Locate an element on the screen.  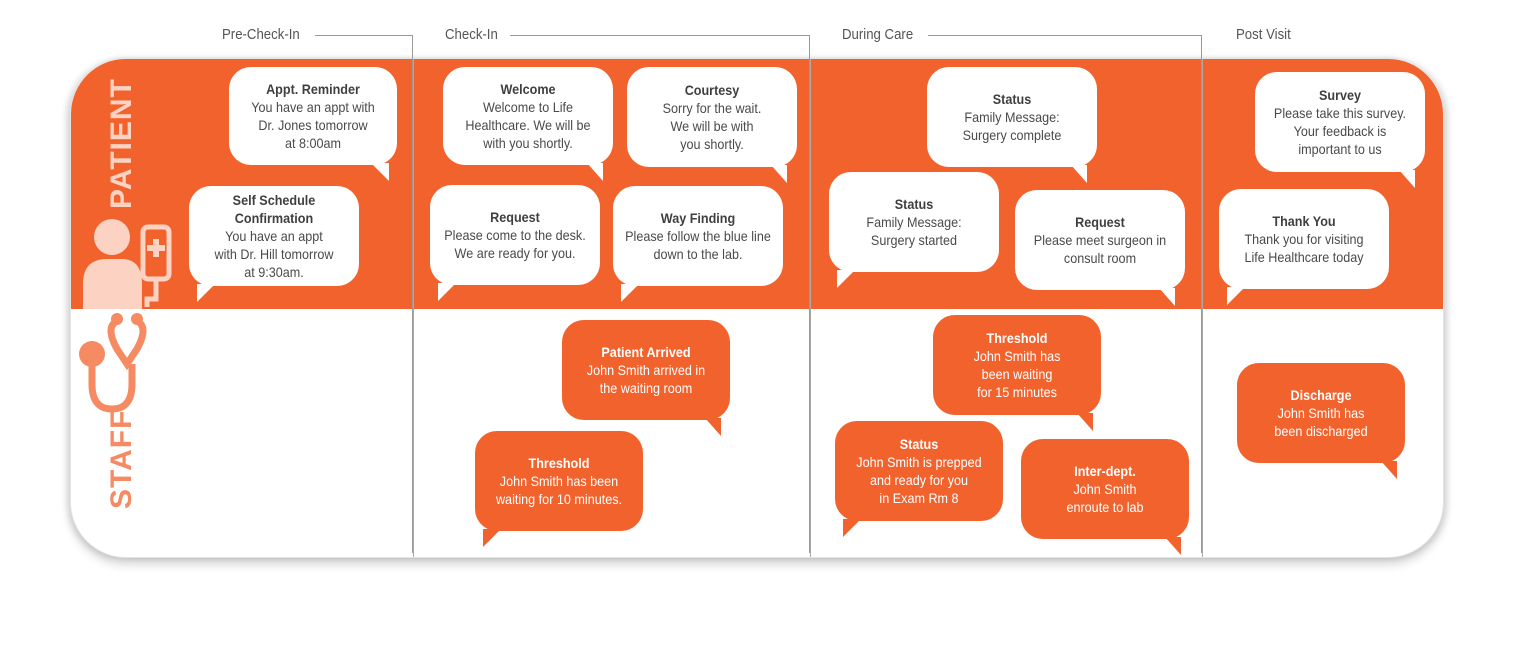
message-title: Appt. Reminder is located at coordinates (313, 89).